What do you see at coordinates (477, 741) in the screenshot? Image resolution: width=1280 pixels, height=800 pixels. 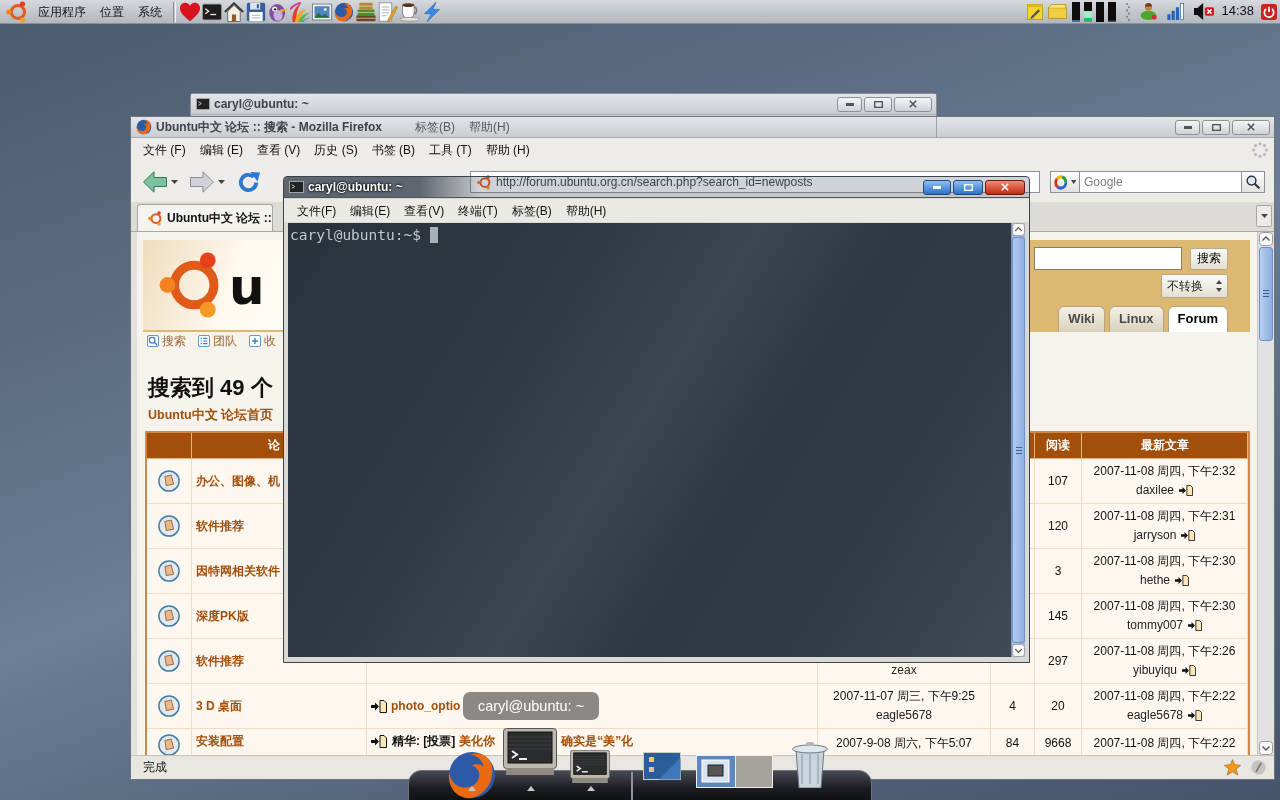 I see `topic-link: 美化你` at bounding box center [477, 741].